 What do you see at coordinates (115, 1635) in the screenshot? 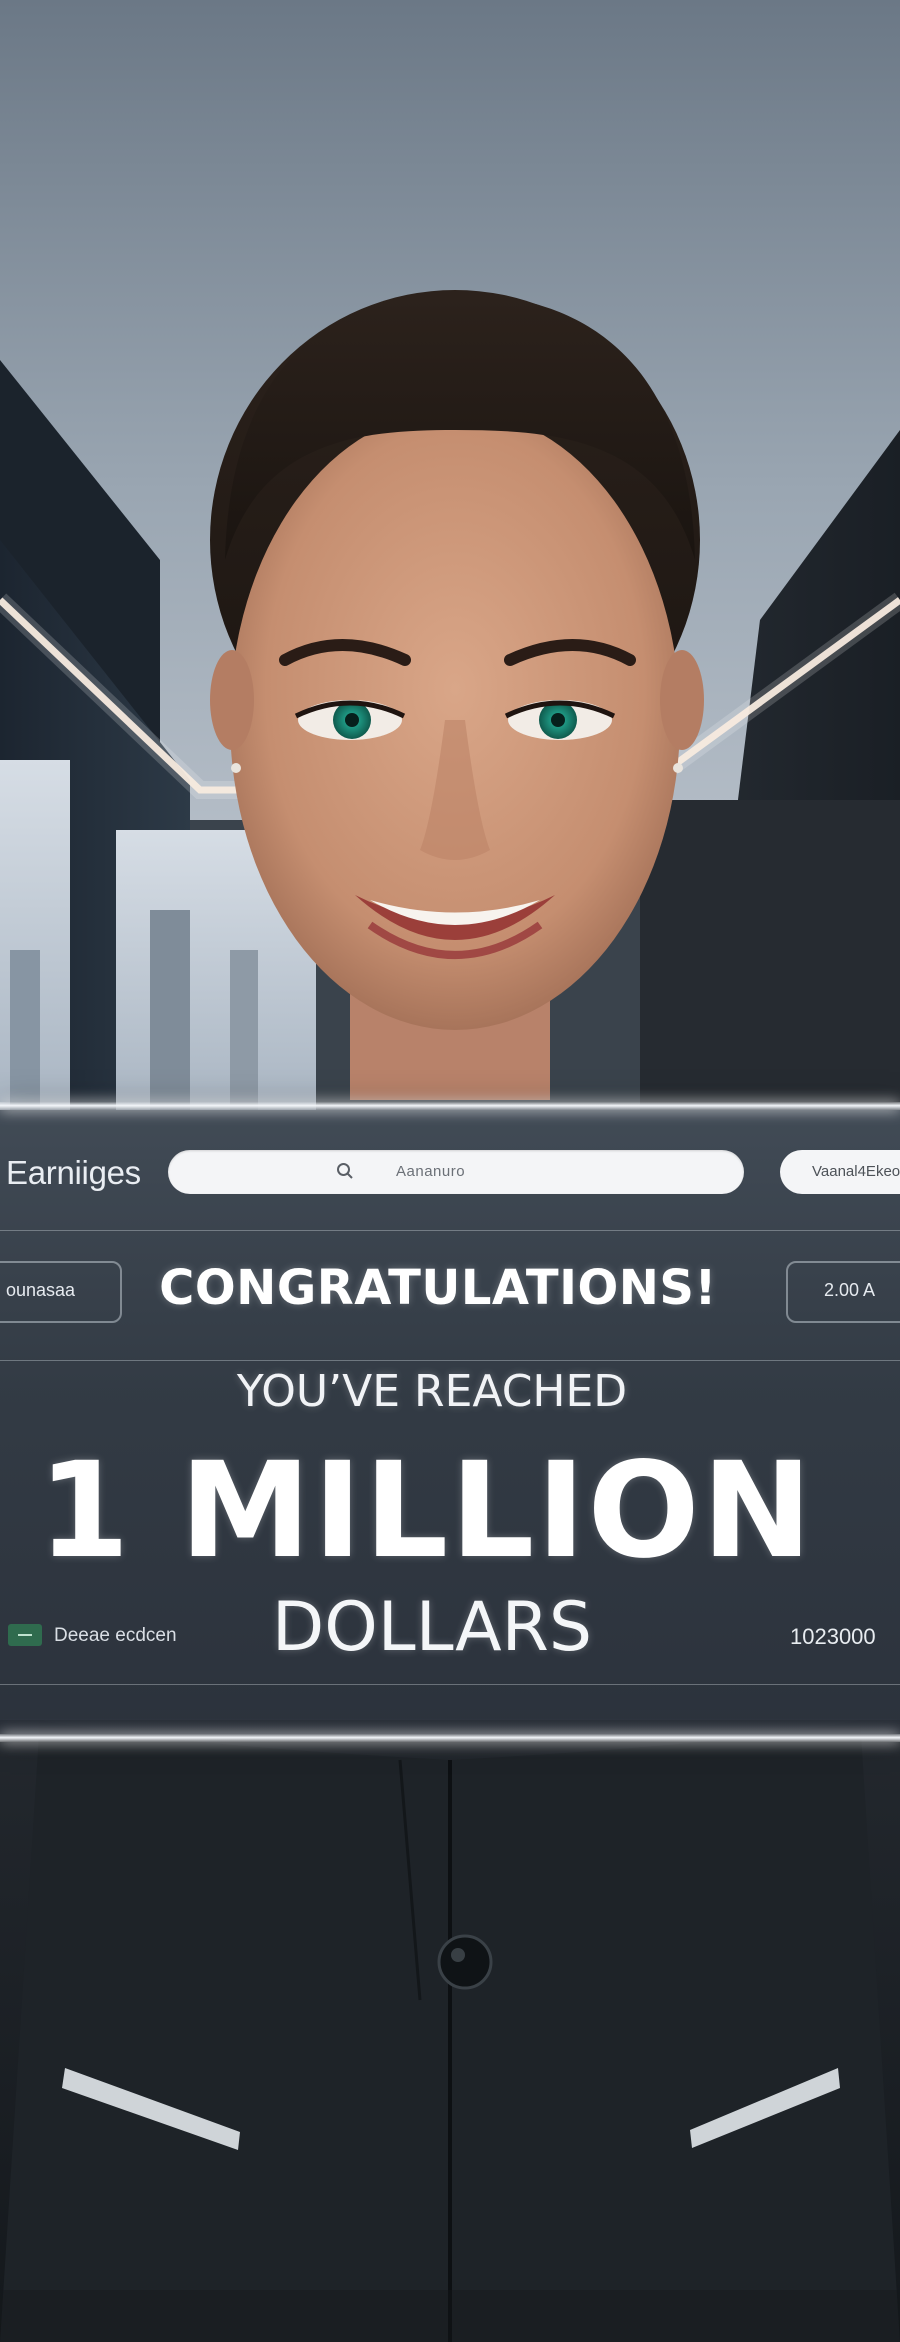
I see `bottom-left-label: Deeae ecdcen` at bounding box center [115, 1635].